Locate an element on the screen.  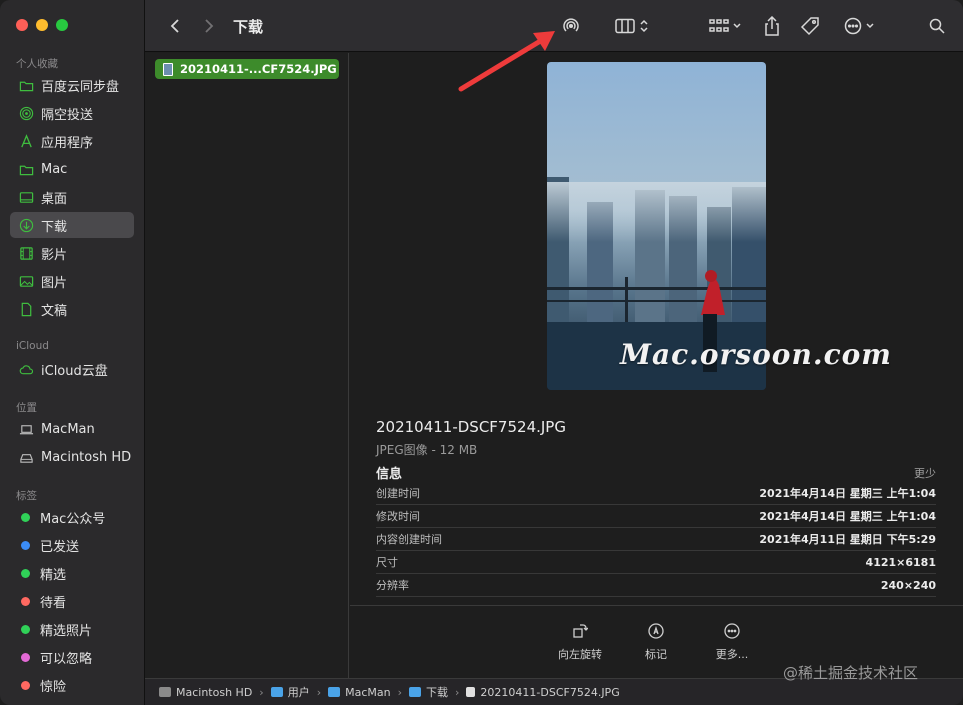
info-row: 修改时间 2021年4月14日 星期三 上午1:04 is located at coordinates (656, 516).